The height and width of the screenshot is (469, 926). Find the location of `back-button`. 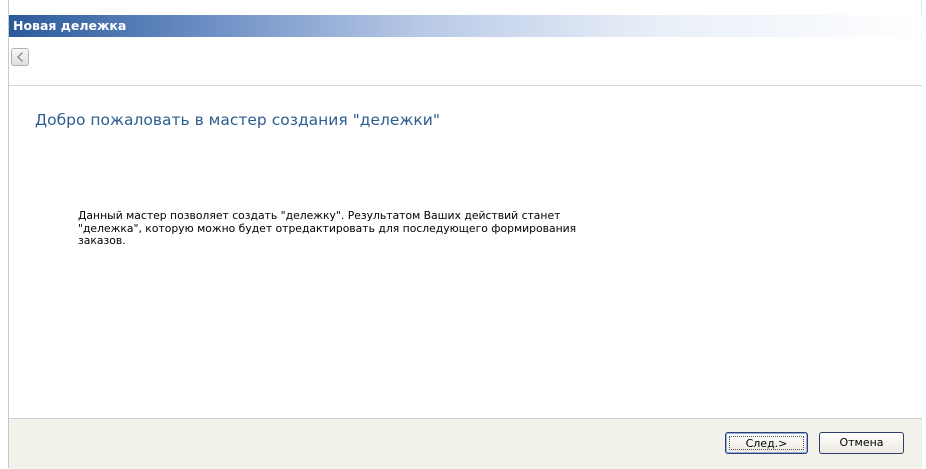

back-button is located at coordinates (20, 57).